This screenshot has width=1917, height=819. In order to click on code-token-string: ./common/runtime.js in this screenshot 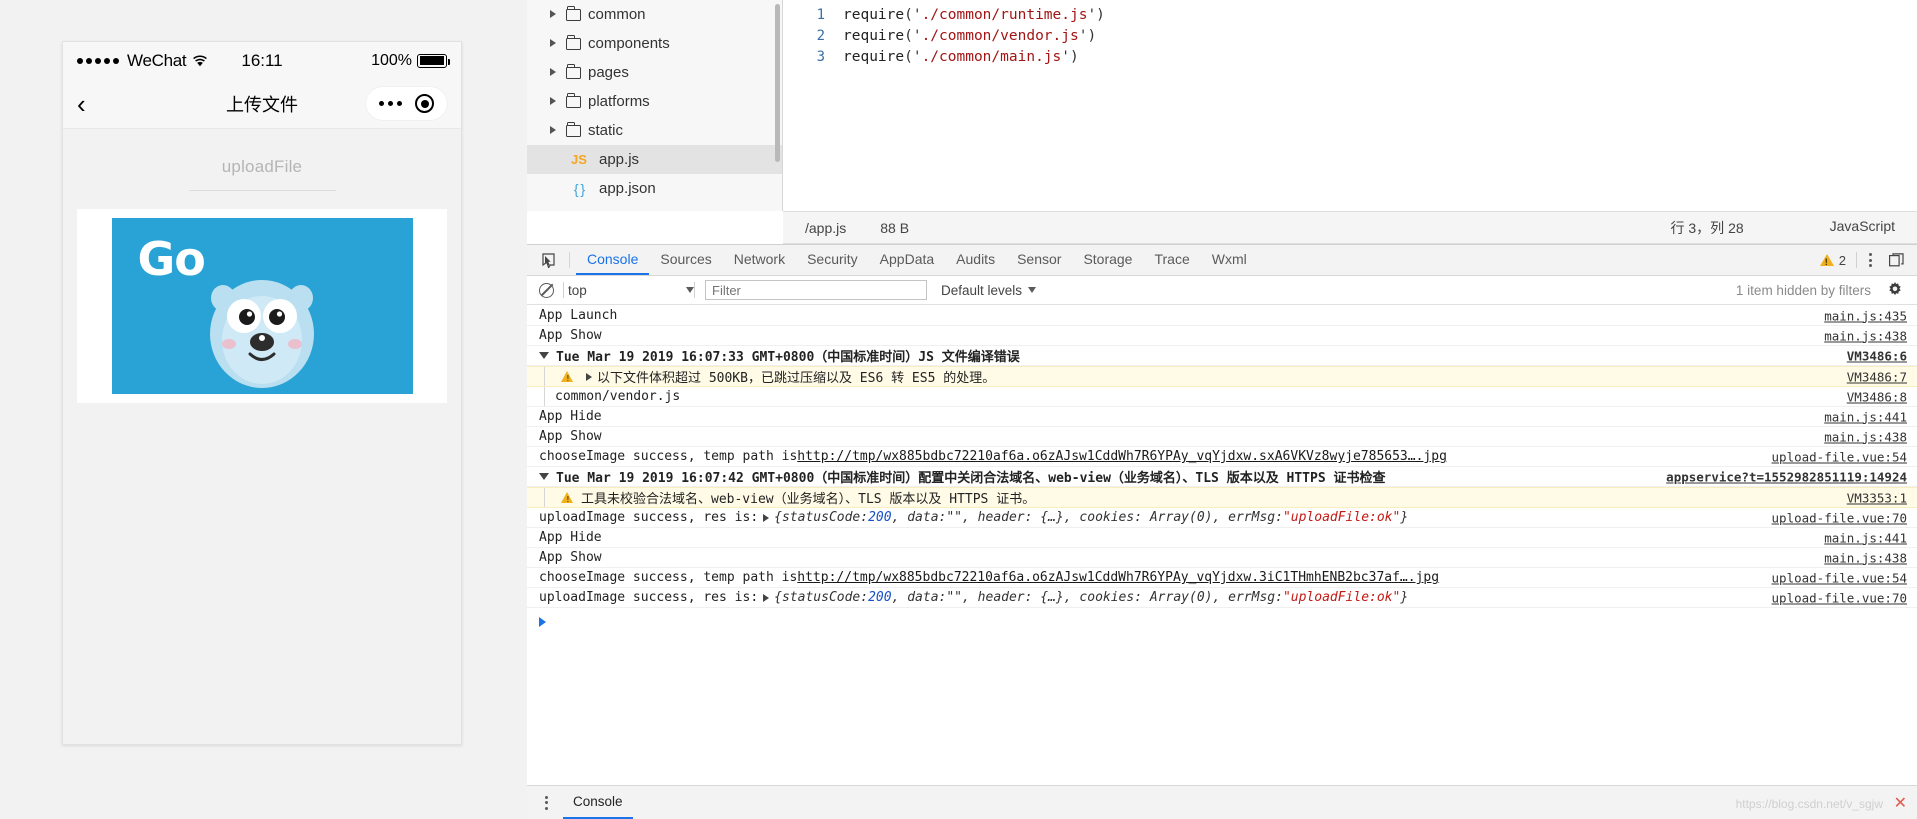, I will do `click(1004, 14)`.